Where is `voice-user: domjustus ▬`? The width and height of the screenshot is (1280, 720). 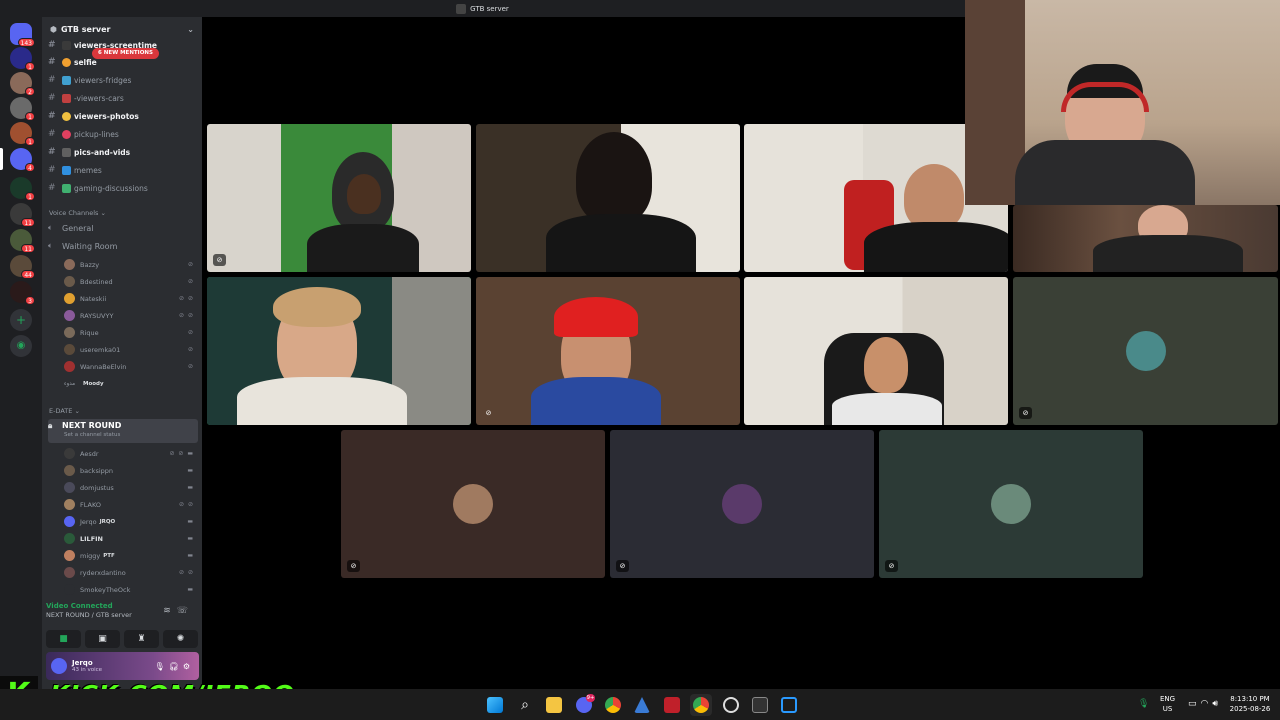 voice-user: domjustus ▬ is located at coordinates (129, 487).